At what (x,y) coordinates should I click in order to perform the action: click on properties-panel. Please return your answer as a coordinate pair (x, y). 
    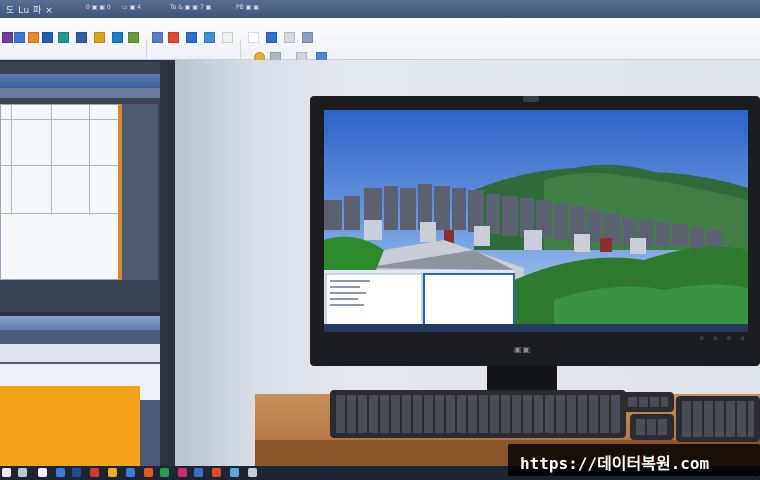
    Looking at the image, I should click on (140, 192).